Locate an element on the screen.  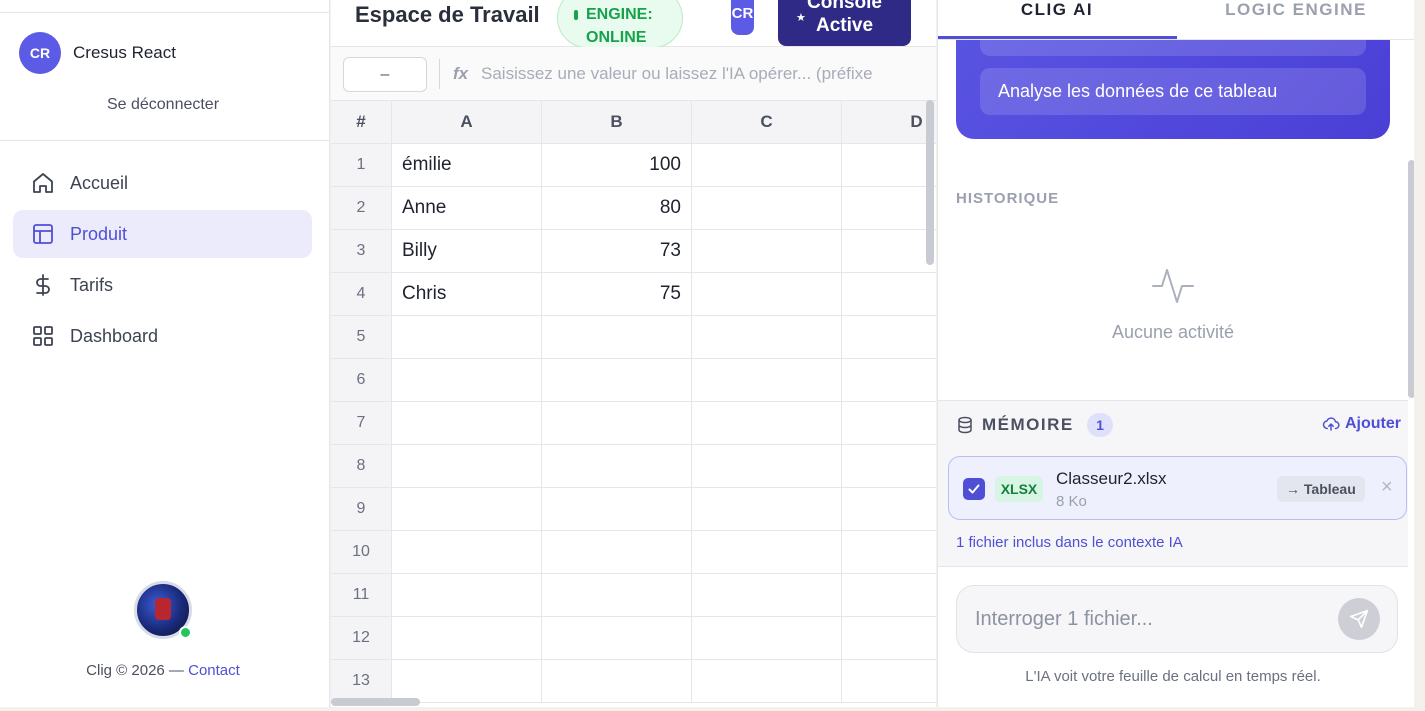
sidebar-item-label: Dashboard is located at coordinates (114, 335).